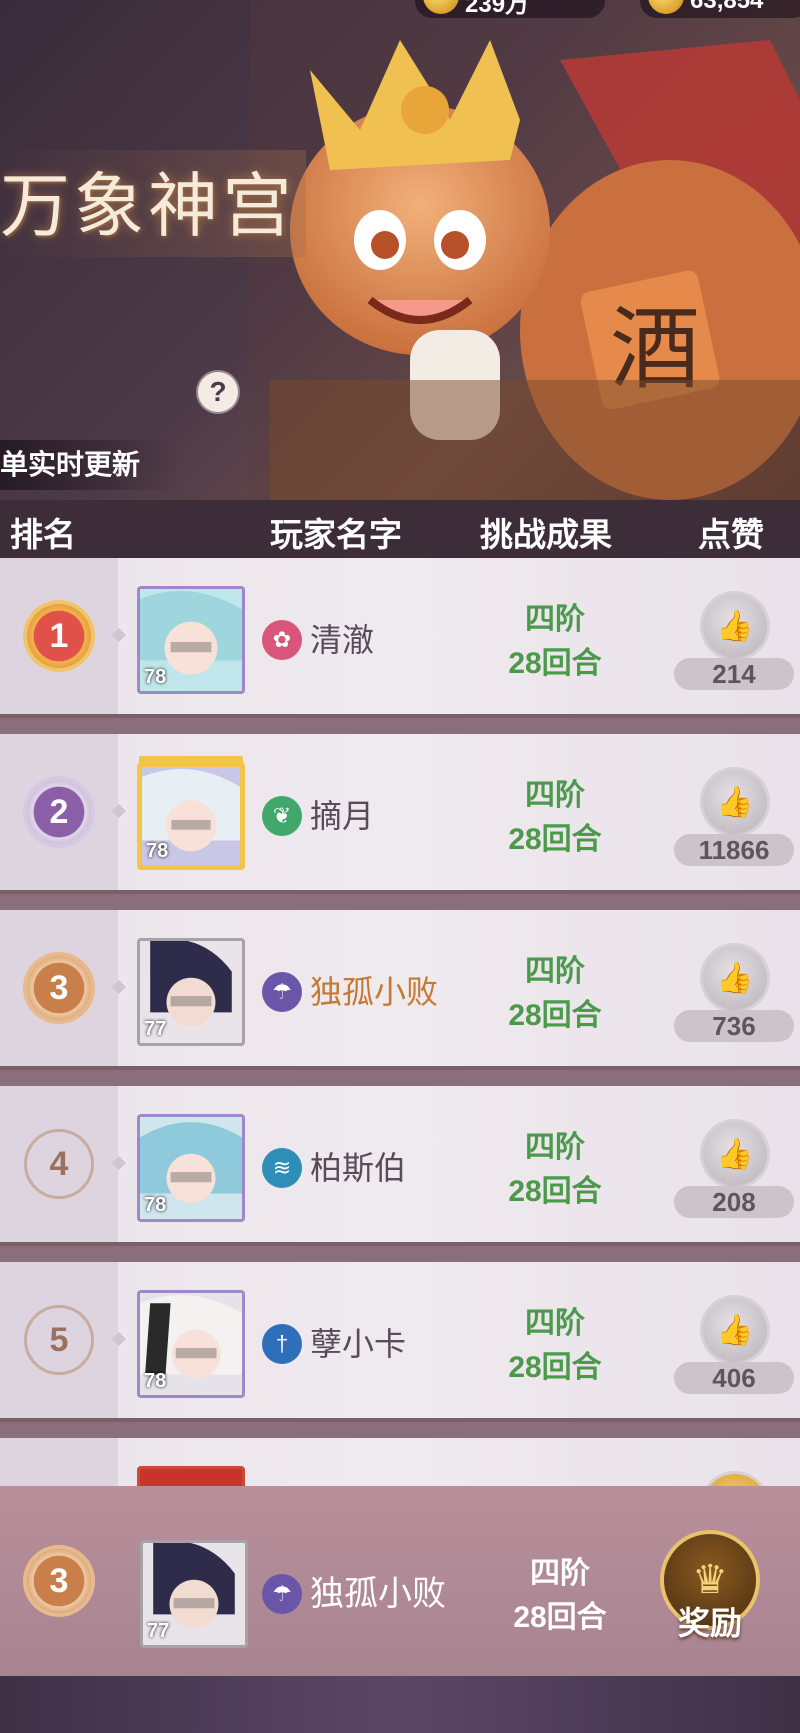 The width and height of the screenshot is (800, 1733). I want to click on bottom-nav-strip, so click(400, 1704).